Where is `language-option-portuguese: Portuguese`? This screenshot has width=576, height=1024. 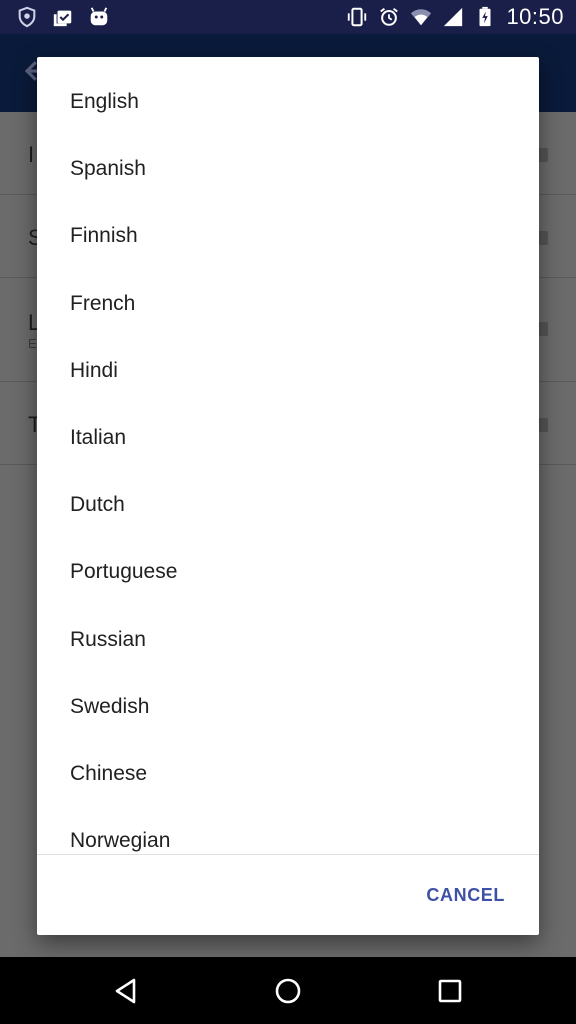
language-option-portuguese: Portuguese is located at coordinates (288, 571).